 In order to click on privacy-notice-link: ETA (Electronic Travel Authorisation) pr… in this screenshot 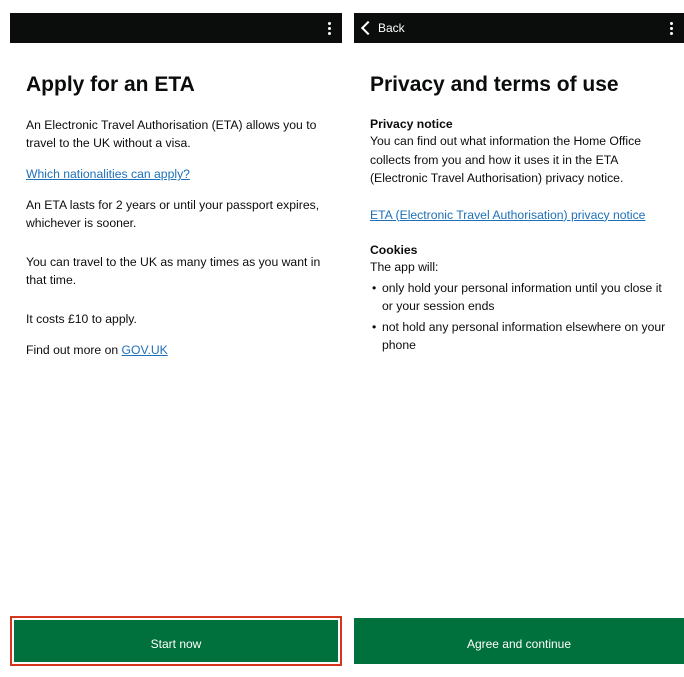, I will do `click(507, 215)`.